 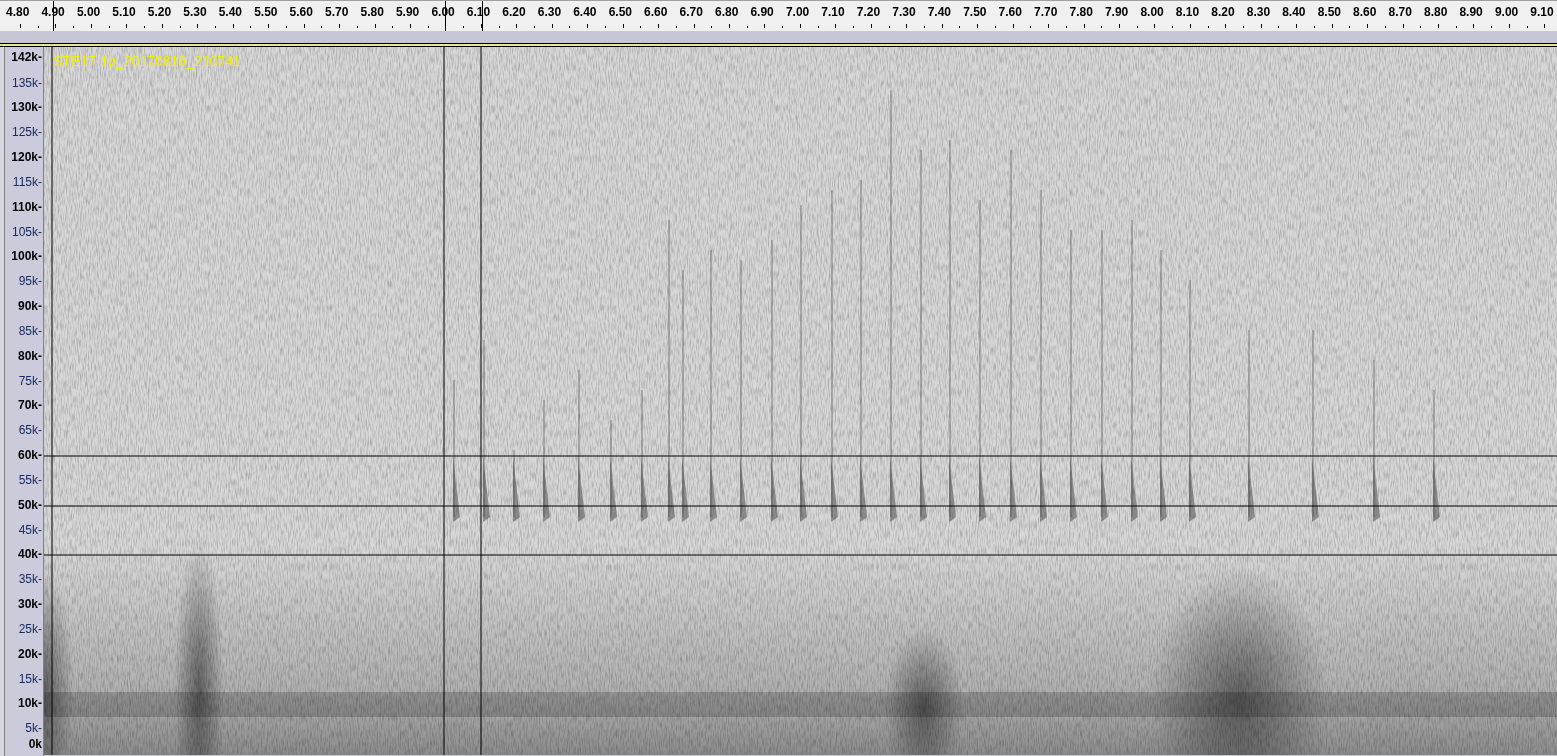 What do you see at coordinates (1329, 12) in the screenshot?
I see `time-label: 8.50` at bounding box center [1329, 12].